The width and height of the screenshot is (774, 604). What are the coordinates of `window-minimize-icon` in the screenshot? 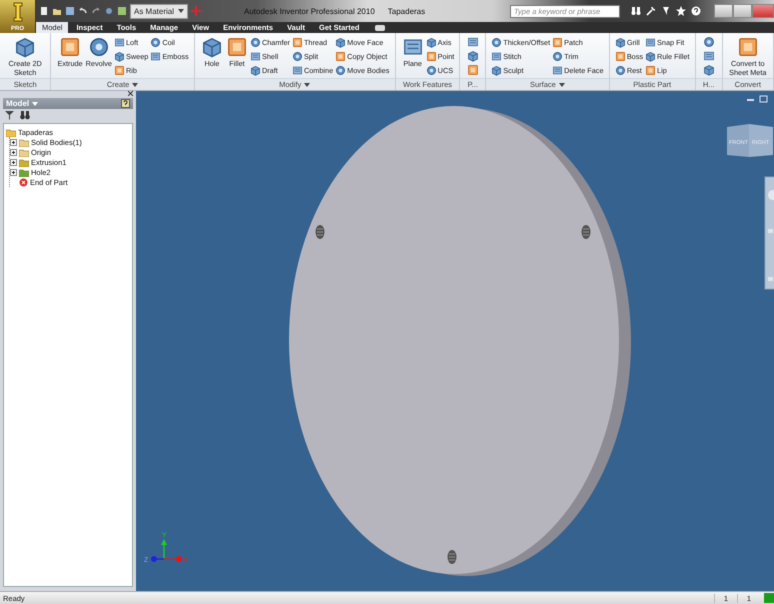 It's located at (750, 100).